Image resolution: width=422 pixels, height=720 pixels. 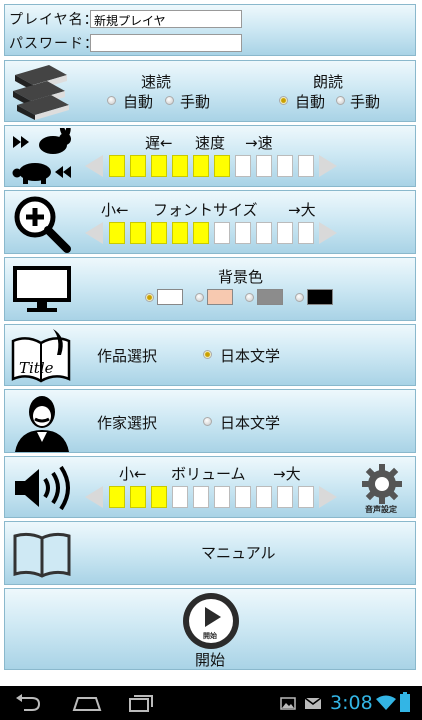 I want to click on font-small-label: 小←, so click(x=115, y=210).